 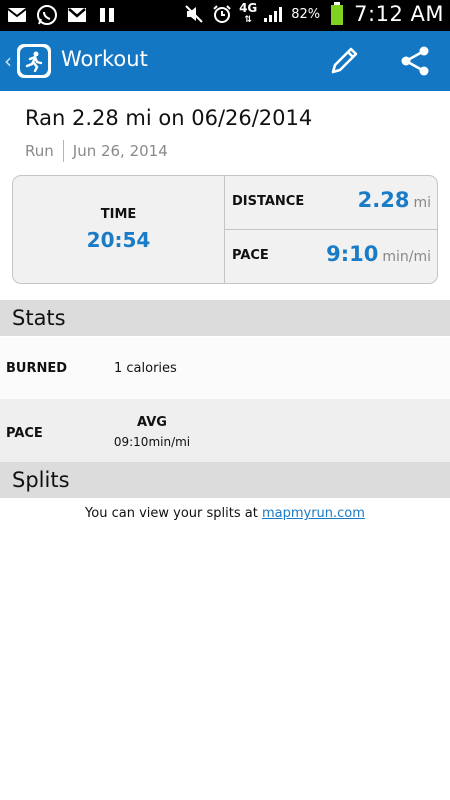 I want to click on whatsapp-icon, so click(x=47, y=15).